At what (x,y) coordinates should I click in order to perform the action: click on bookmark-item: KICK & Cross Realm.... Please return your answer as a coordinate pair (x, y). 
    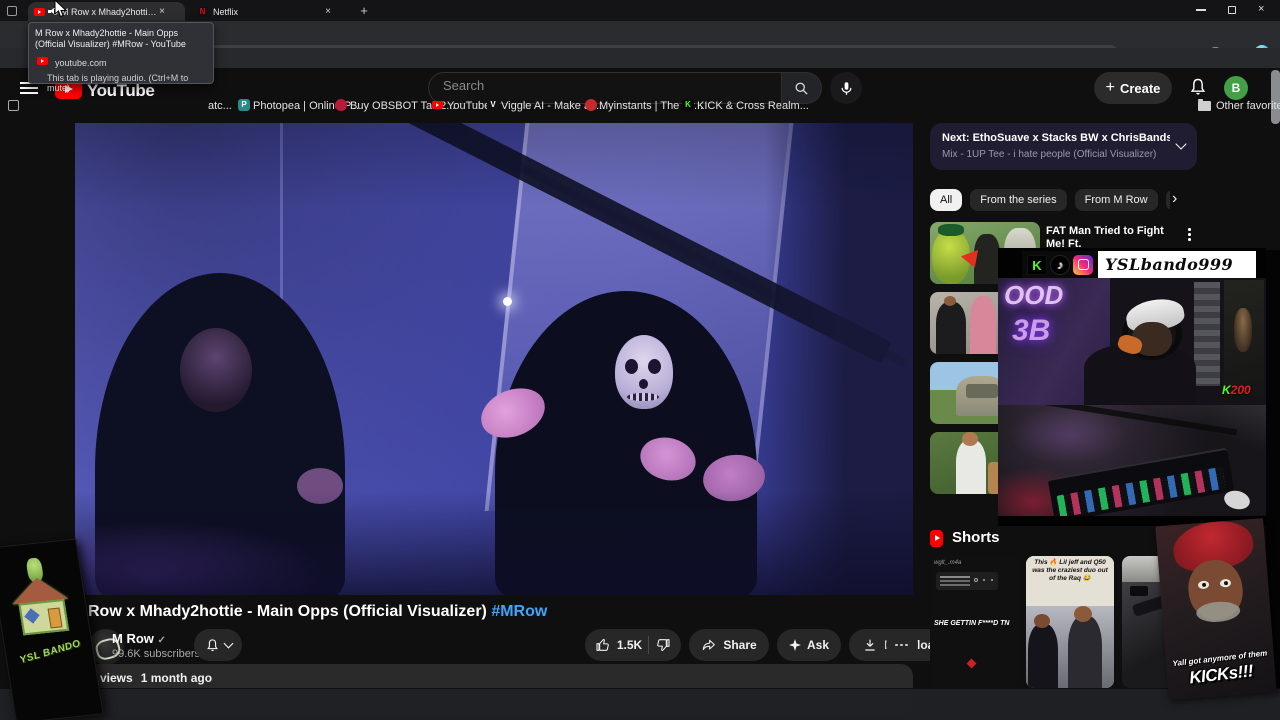
    Looking at the image, I should click on (753, 106).